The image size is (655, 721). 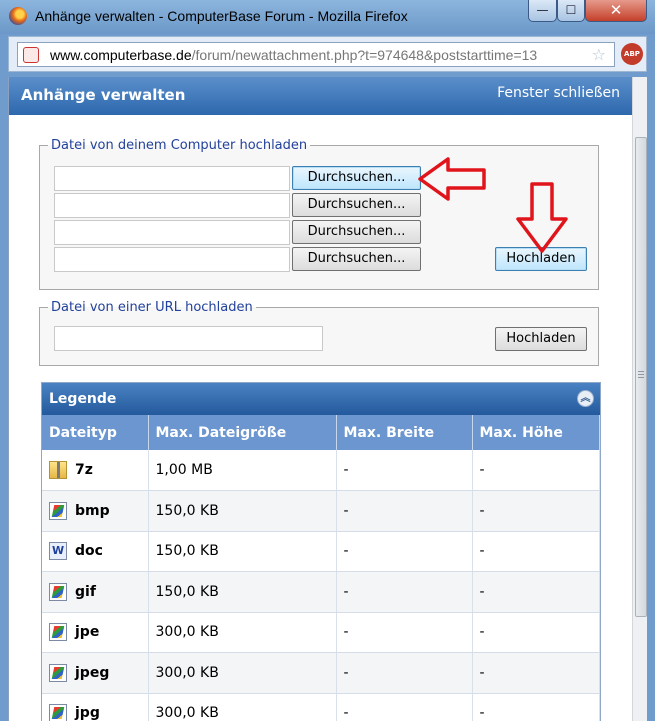 I want to click on filetype-cell: jpe, so click(x=95, y=632).